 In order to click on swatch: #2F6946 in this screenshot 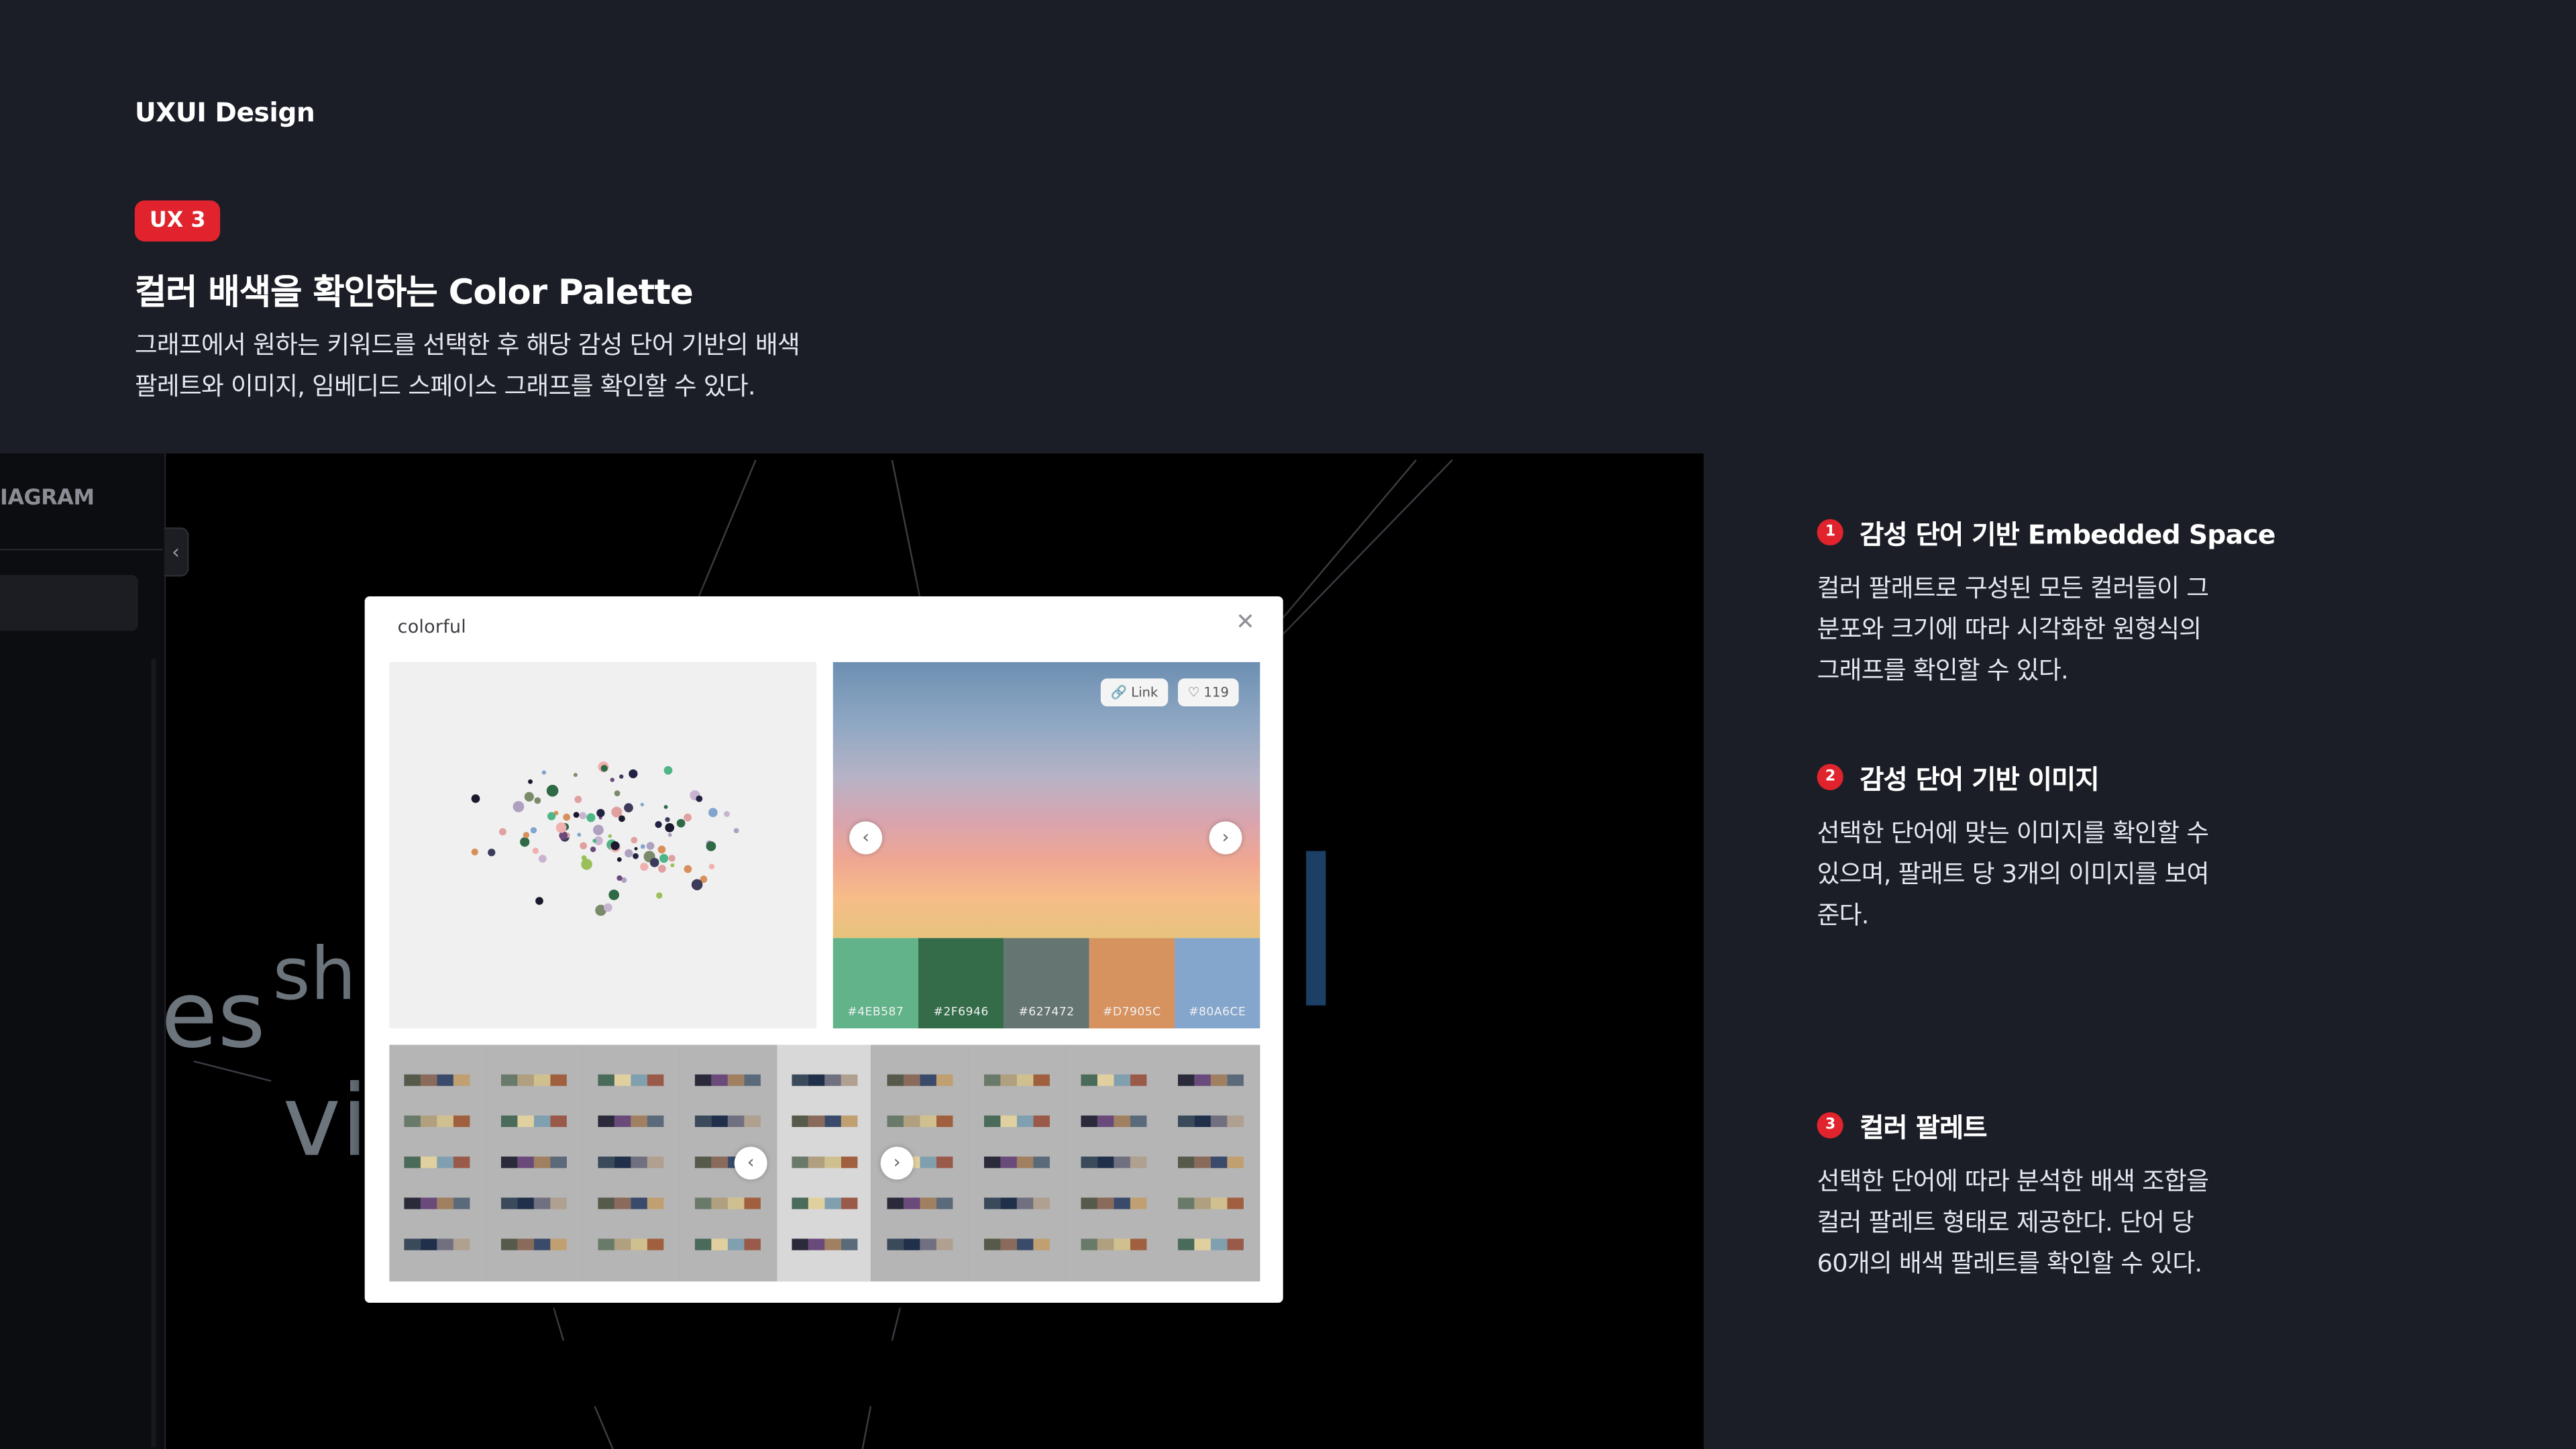, I will do `click(961, 983)`.